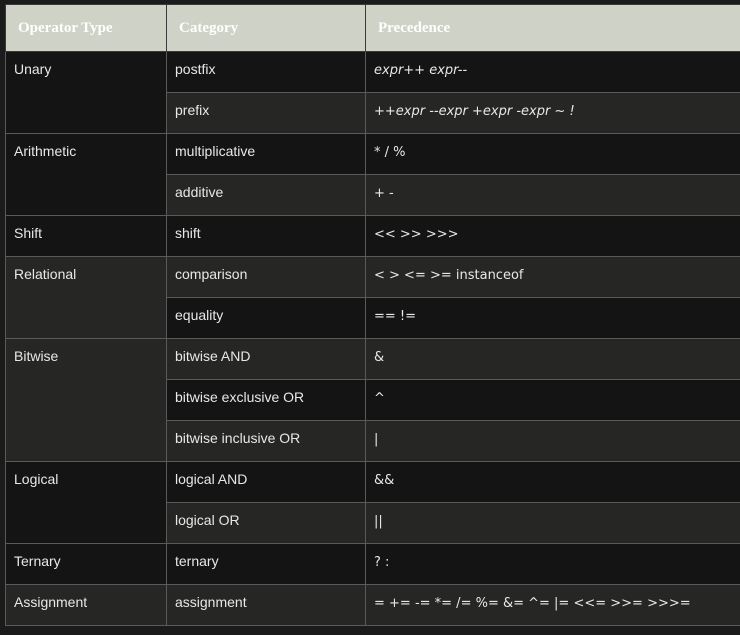 This screenshot has height=635, width=740. I want to click on precedence-cell: << >> >>>, so click(552, 236).